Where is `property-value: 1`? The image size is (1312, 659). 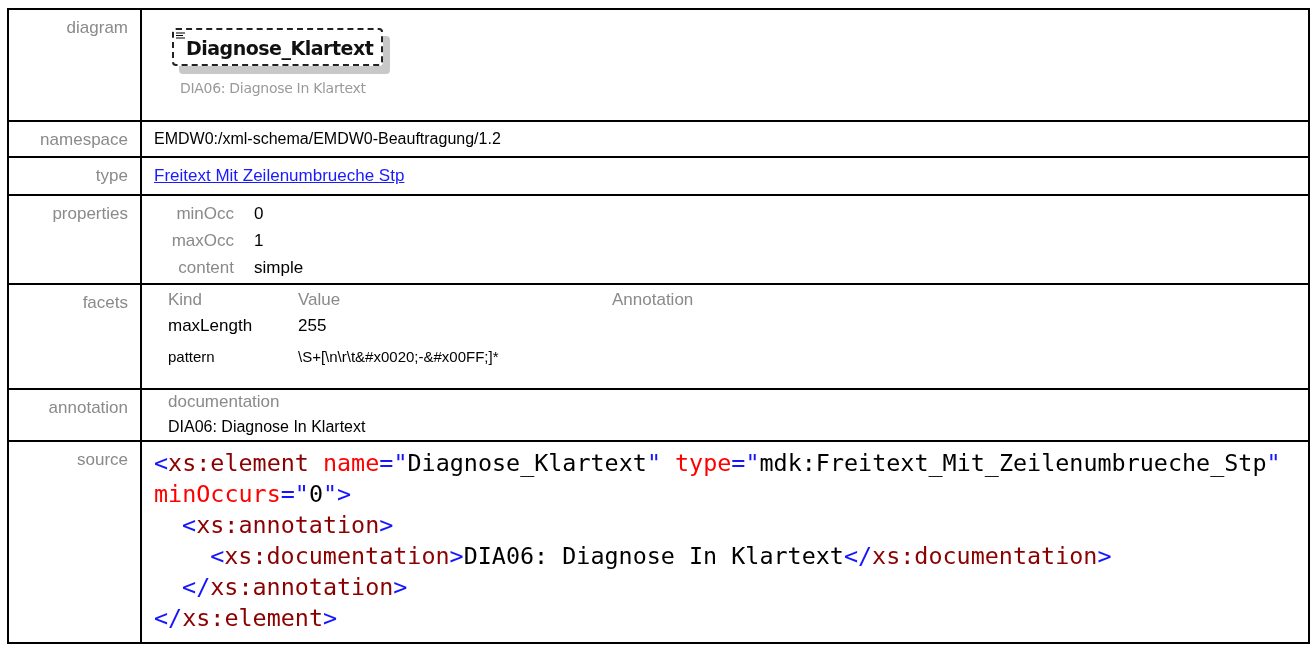
property-value: 1 is located at coordinates (259, 240).